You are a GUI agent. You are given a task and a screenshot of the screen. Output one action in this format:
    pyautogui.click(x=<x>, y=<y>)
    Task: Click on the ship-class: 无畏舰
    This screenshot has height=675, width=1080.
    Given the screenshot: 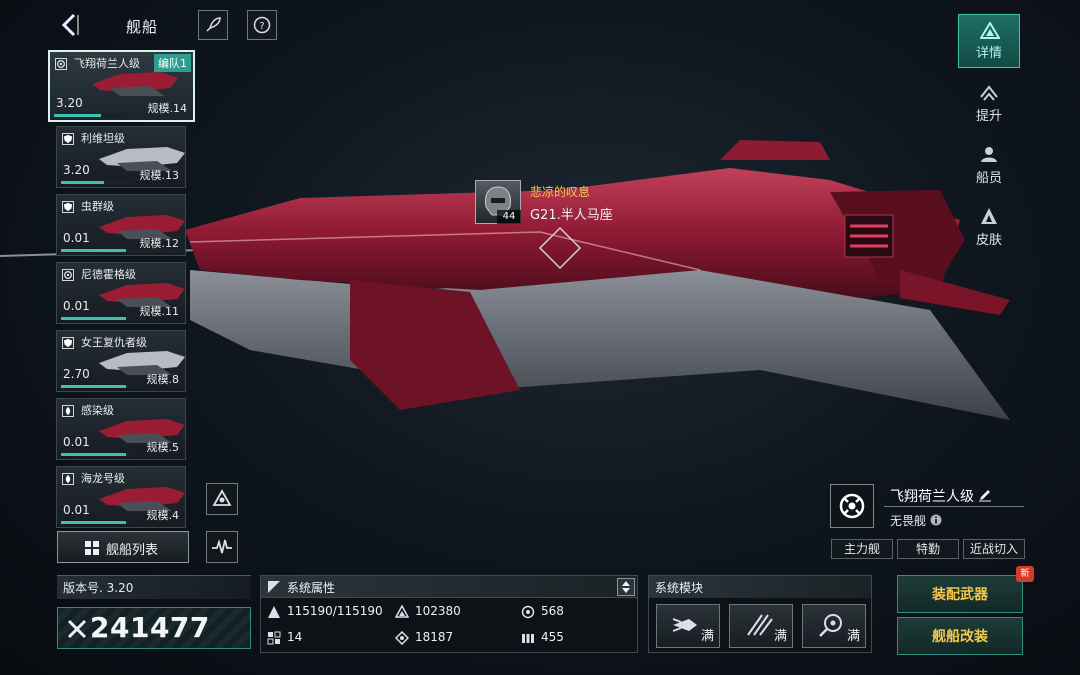 What is the action you would take?
    pyautogui.click(x=916, y=520)
    